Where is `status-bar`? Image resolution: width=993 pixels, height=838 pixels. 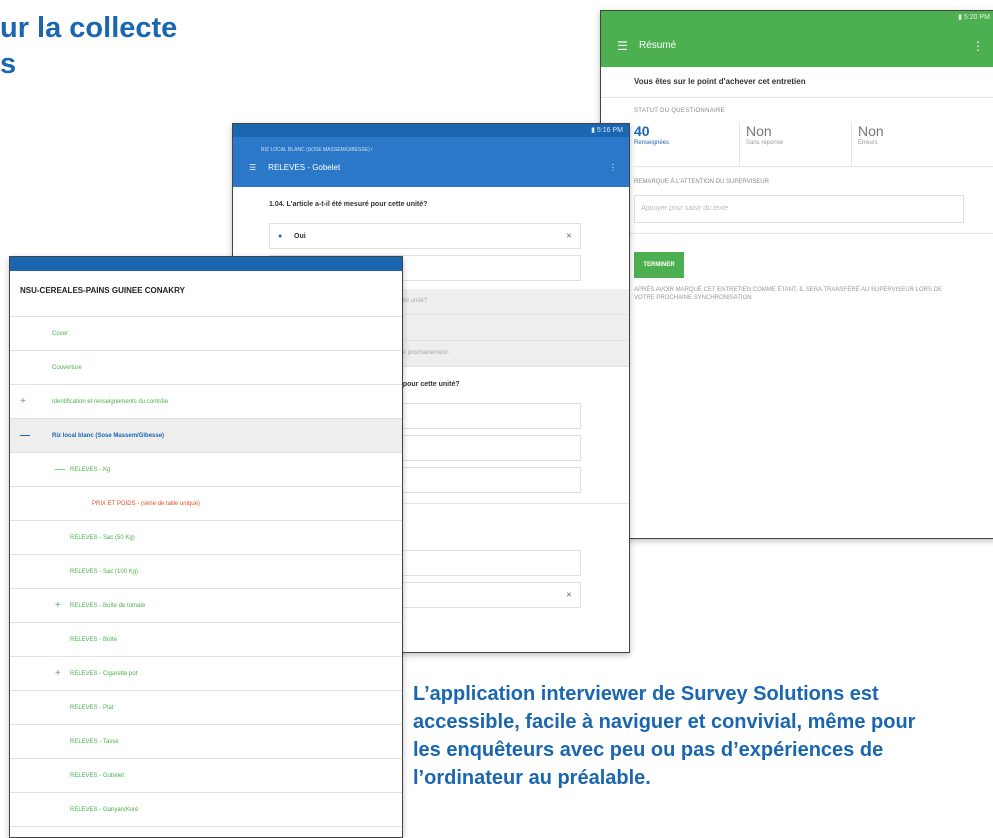
status-bar is located at coordinates (206, 264).